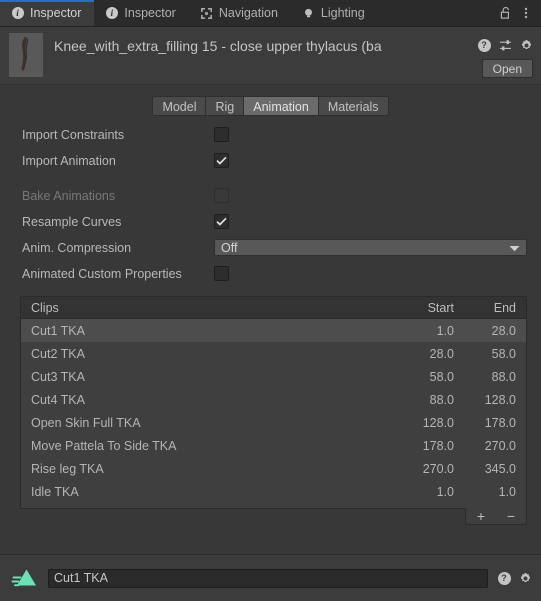  Describe the element at coordinates (273, 353) in the screenshot. I see `table-row: Cut2 TKA 28.0 58.0` at that location.